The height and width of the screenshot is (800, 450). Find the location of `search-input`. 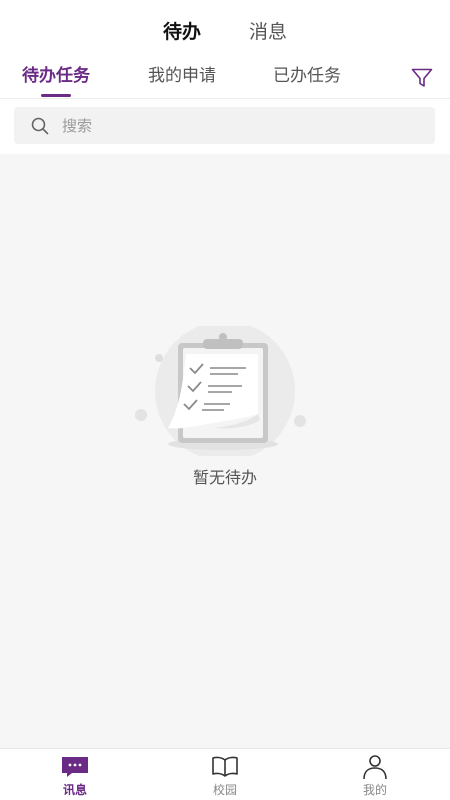

search-input is located at coordinates (232, 125).